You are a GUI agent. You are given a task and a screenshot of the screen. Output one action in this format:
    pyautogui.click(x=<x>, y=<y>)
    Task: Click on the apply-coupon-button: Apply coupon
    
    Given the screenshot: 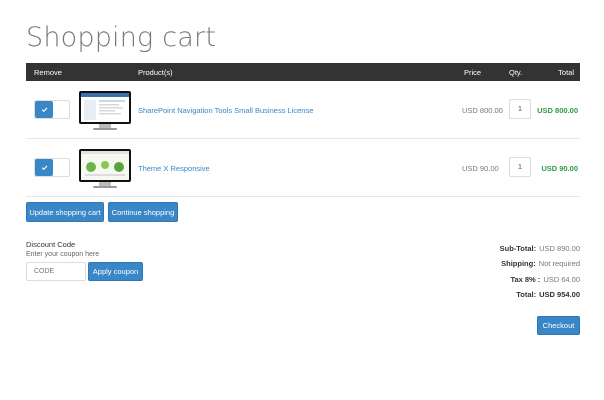 What is the action you would take?
    pyautogui.click(x=115, y=271)
    